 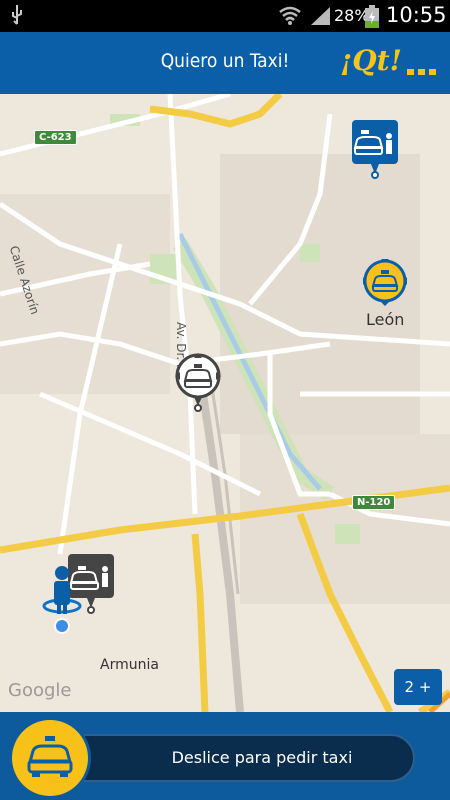 What do you see at coordinates (290, 18) in the screenshot?
I see `wifi-icon` at bounding box center [290, 18].